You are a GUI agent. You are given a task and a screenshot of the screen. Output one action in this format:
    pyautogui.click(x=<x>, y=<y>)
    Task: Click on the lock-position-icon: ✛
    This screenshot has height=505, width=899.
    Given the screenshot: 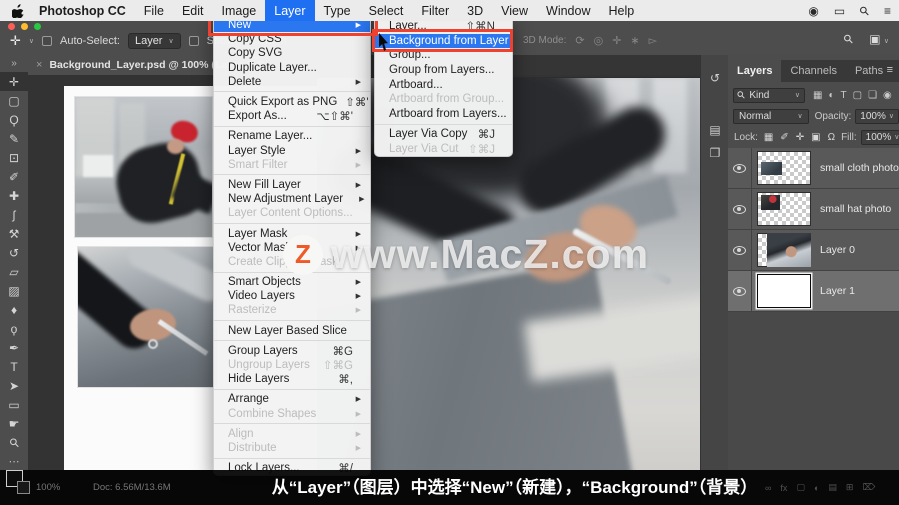 What is the action you would take?
    pyautogui.click(x=800, y=137)
    